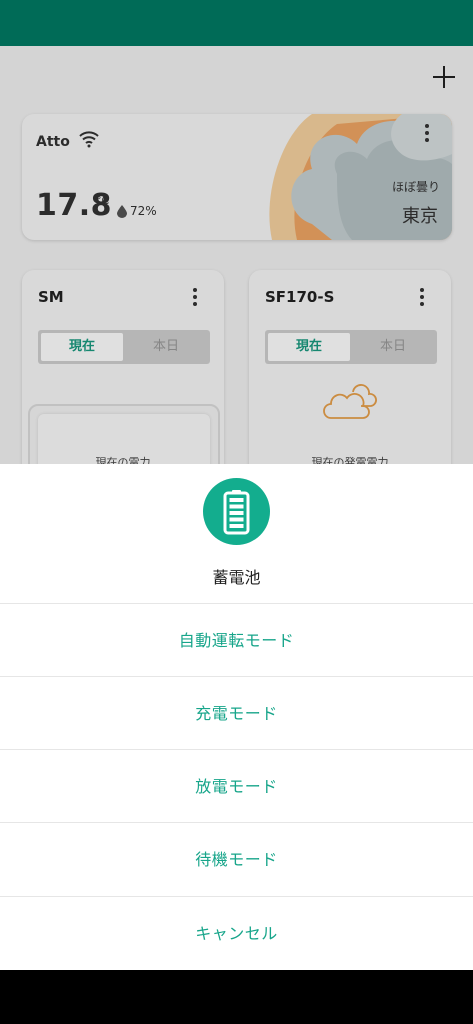 This screenshot has height=1024, width=473. I want to click on standby-mode-option: 待機モード, so click(236, 859).